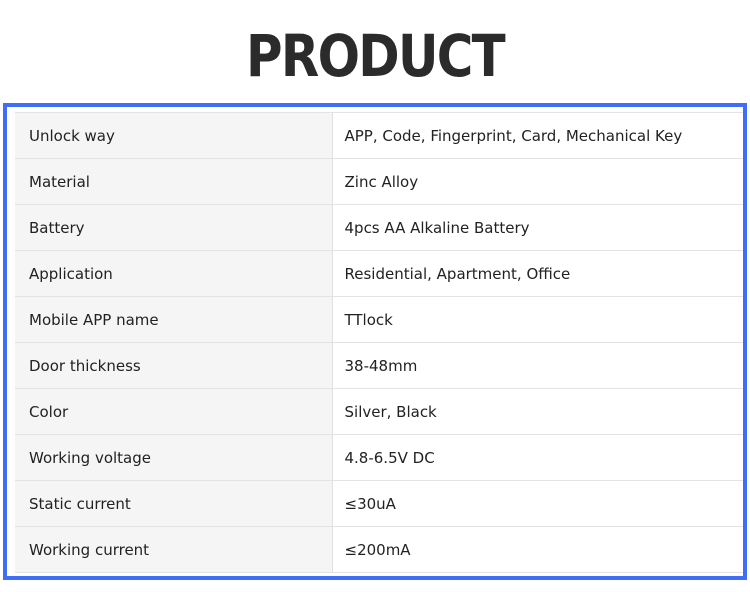 This screenshot has width=750, height=592. What do you see at coordinates (537, 227) in the screenshot?
I see `spec-value: 4pcs AA Alkaline Battery` at bounding box center [537, 227].